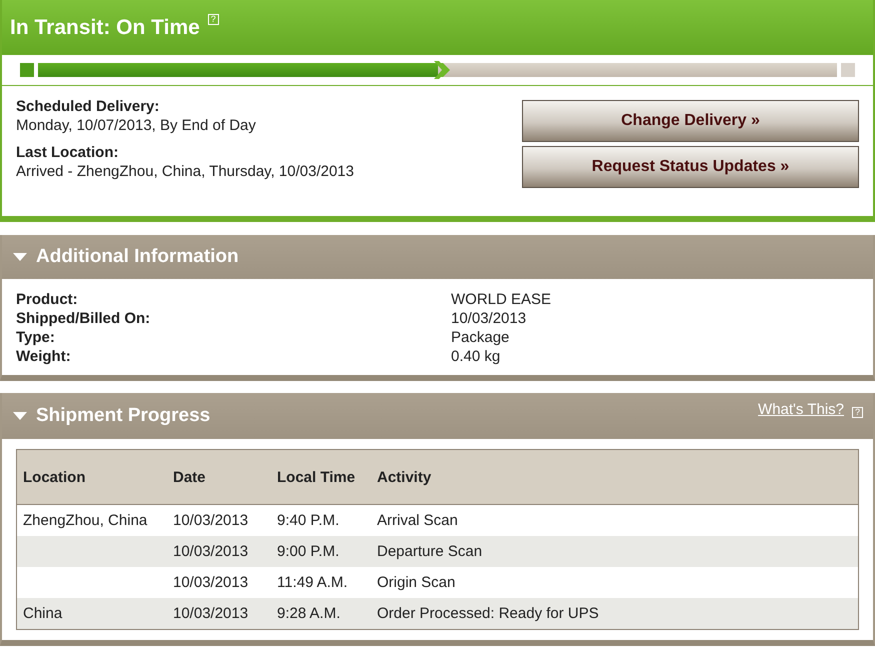 The width and height of the screenshot is (875, 655). Describe the element at coordinates (501, 299) in the screenshot. I see `info-value: WORLD EASE` at that location.